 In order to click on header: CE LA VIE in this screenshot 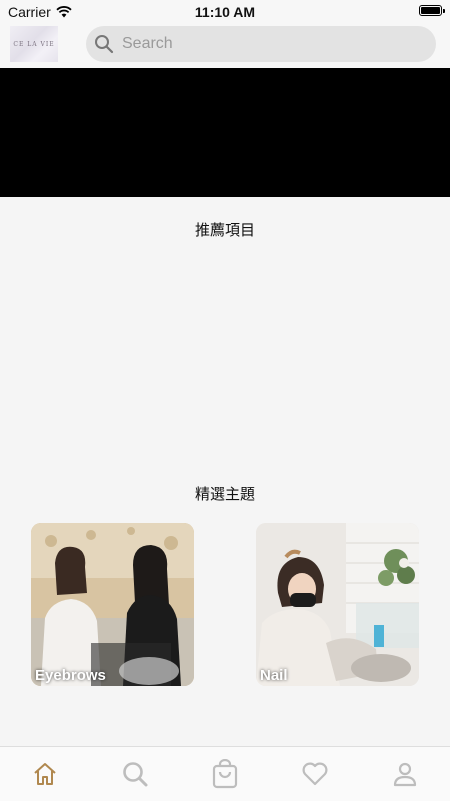, I will do `click(225, 45)`.